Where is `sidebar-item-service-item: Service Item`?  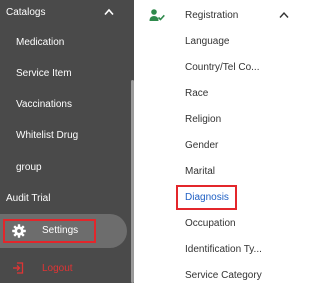 sidebar-item-service-item: Service Item is located at coordinates (75, 74).